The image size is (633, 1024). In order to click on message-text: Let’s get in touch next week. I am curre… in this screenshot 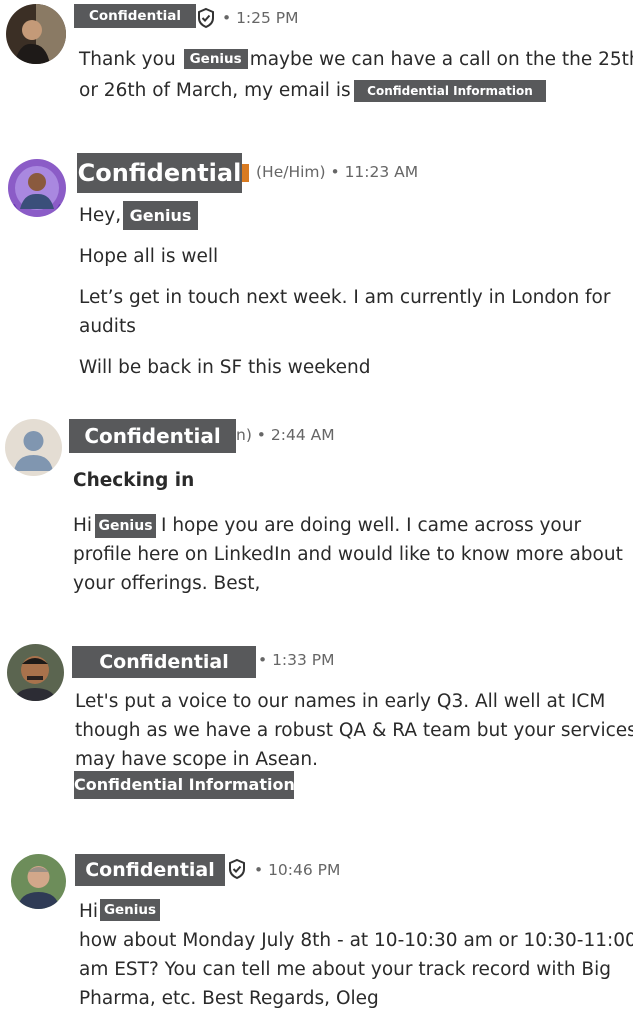, I will do `click(345, 297)`.